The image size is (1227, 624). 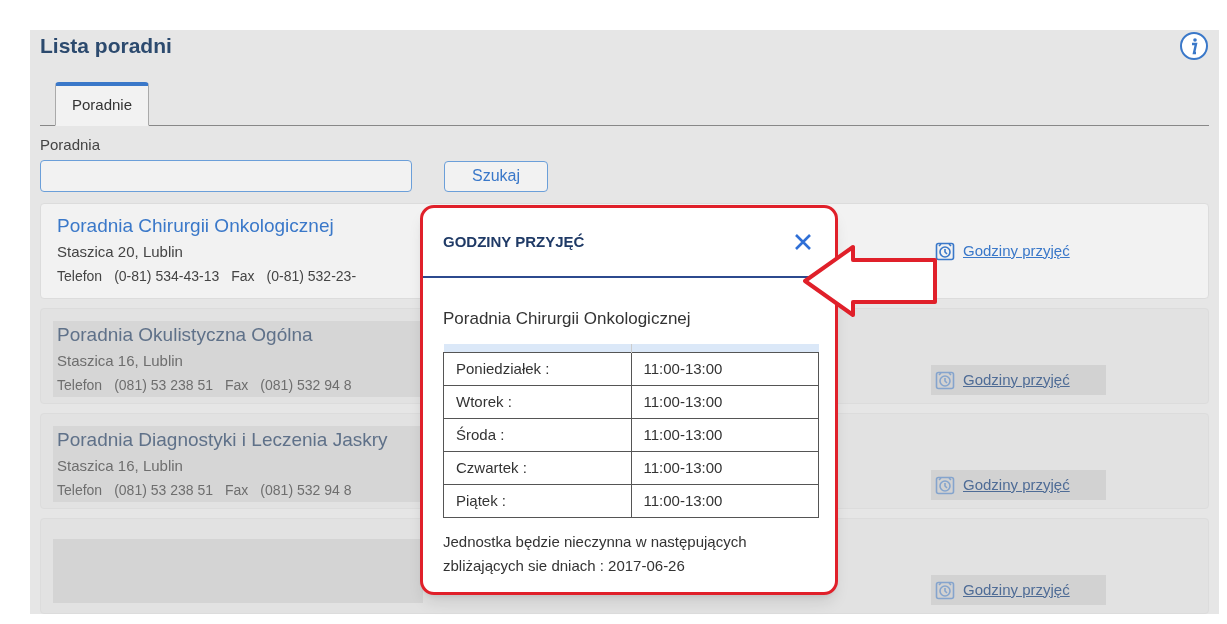 What do you see at coordinates (311, 276) in the screenshot?
I see `fax-number: (0-81) 532-23-` at bounding box center [311, 276].